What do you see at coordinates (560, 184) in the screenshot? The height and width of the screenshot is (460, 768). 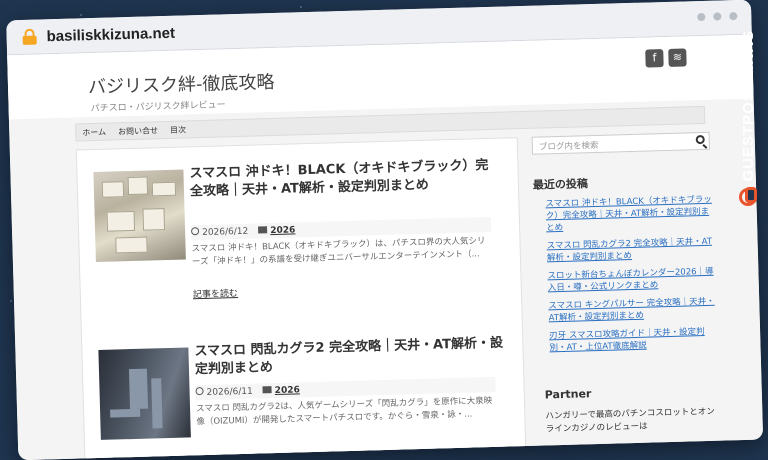 I see `recent-posts-title: 最近の投稿` at bounding box center [560, 184].